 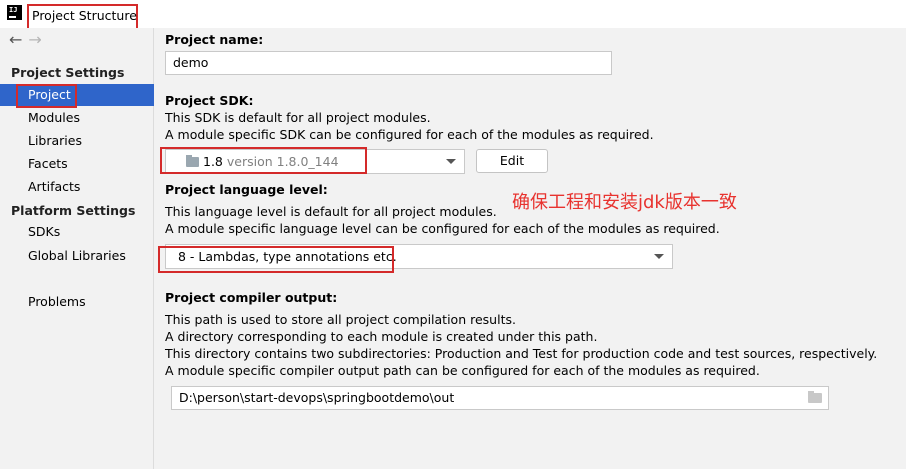 I want to click on intellij-app-icon: IJ, so click(x=14, y=12).